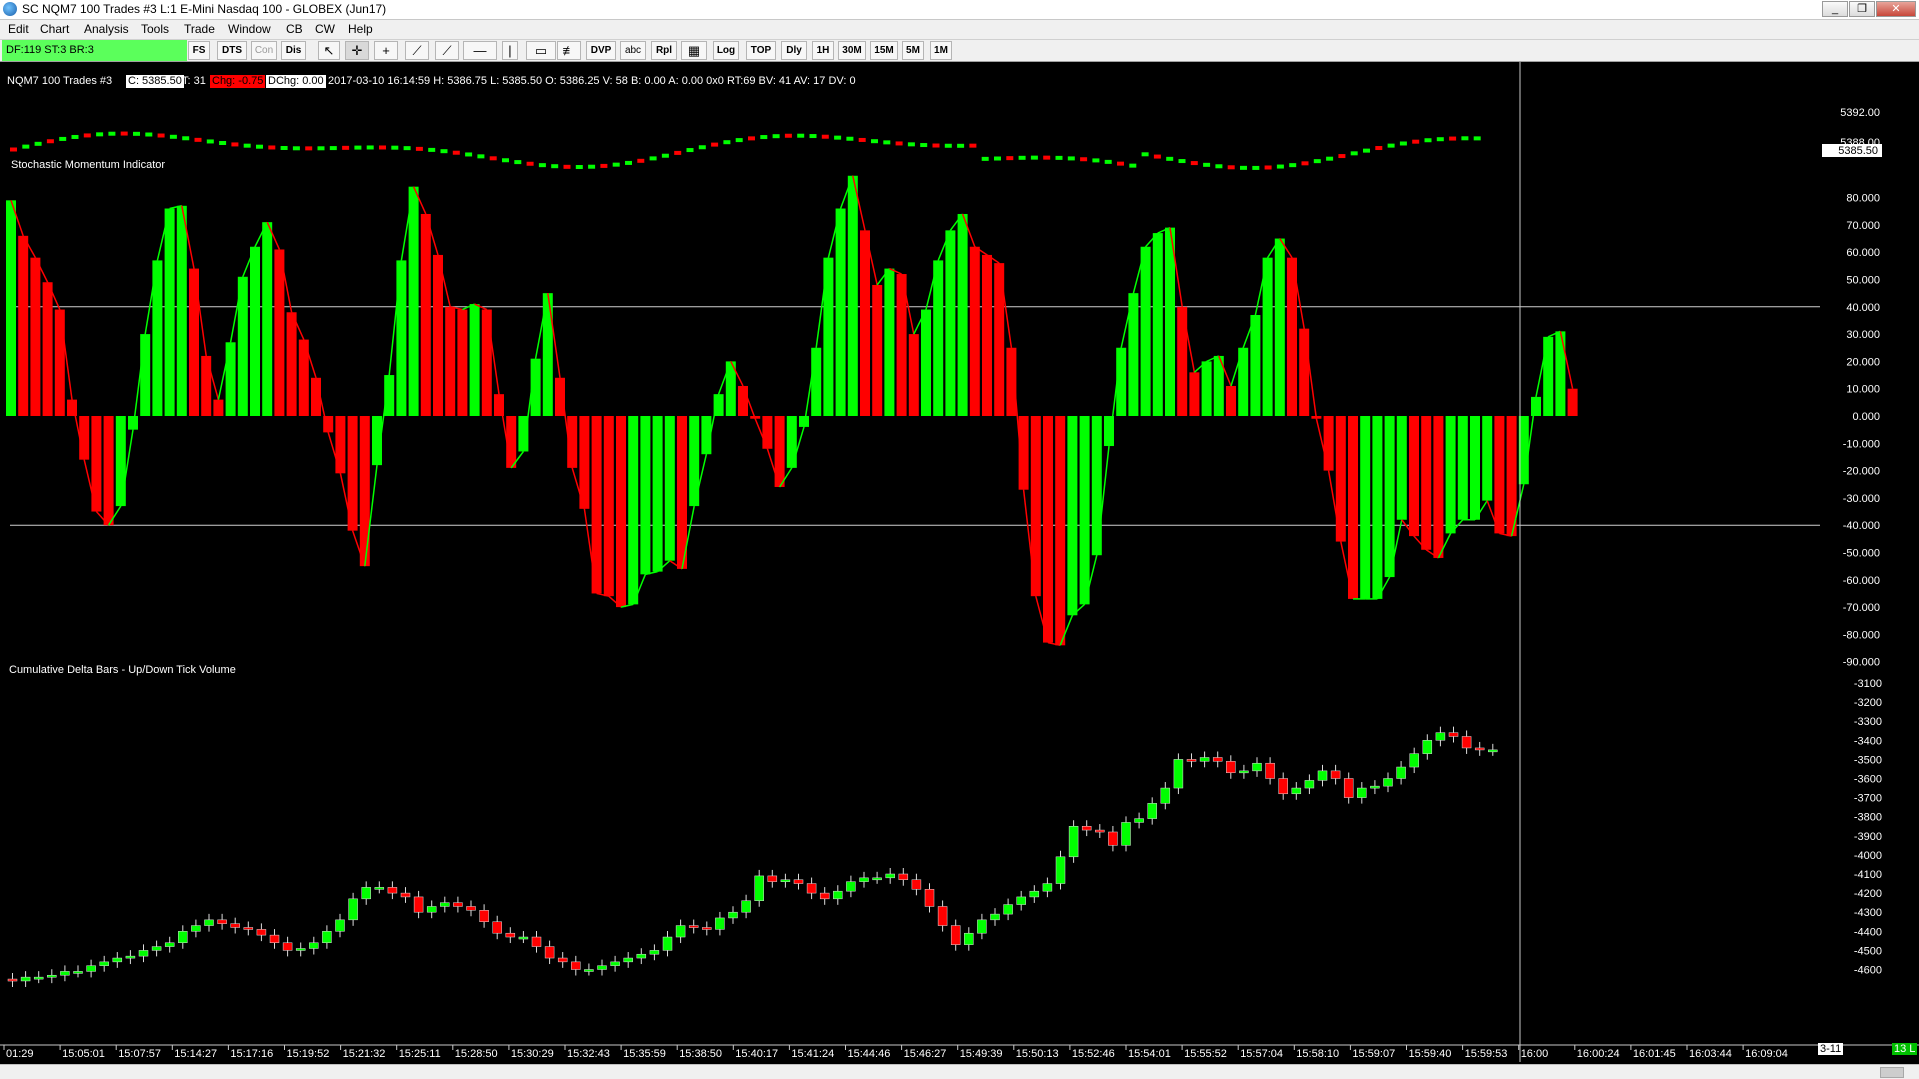 Image resolution: width=1919 pixels, height=1079 pixels. Describe the element at coordinates (1868, 703) in the screenshot. I see `delta-tick-label: -3200` at that location.